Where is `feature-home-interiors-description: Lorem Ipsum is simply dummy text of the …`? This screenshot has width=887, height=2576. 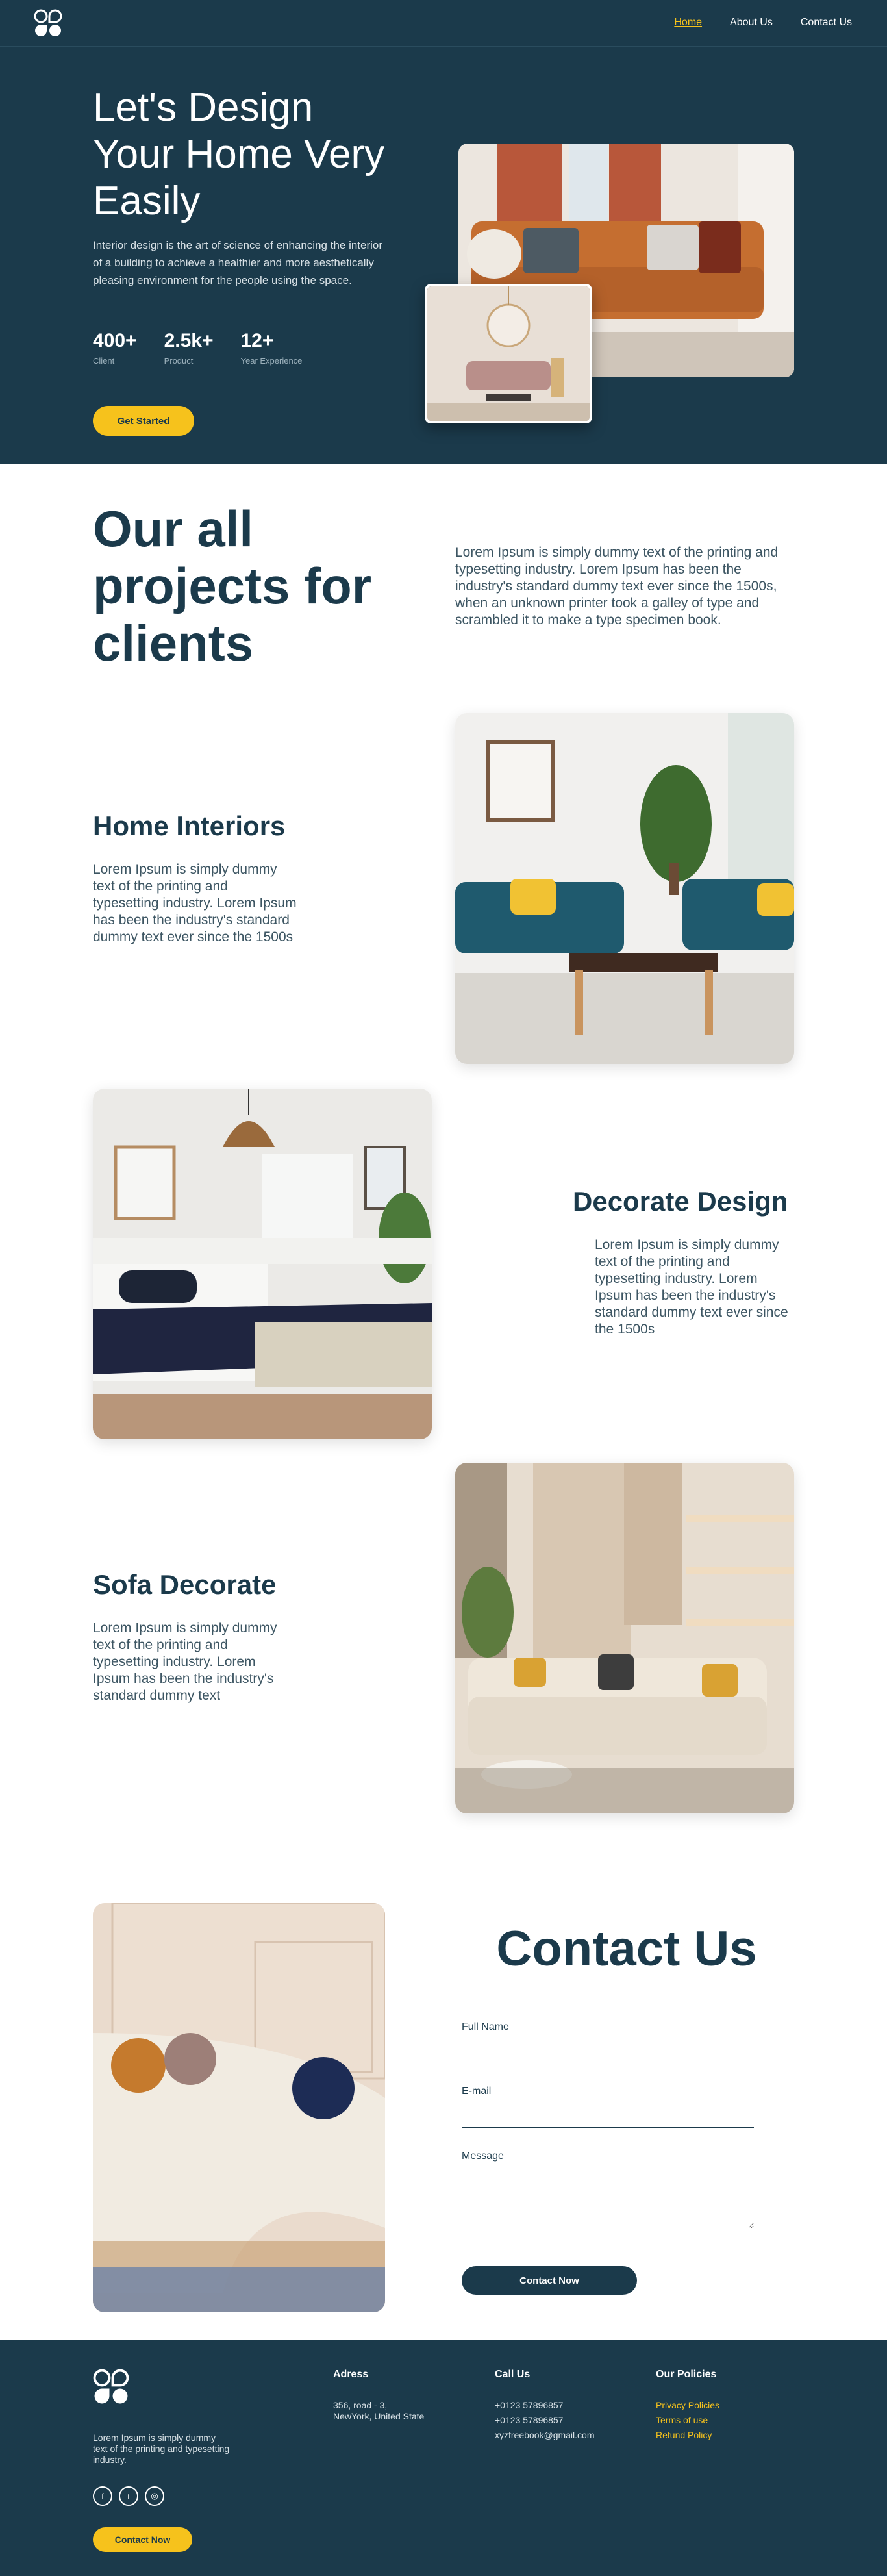
feature-home-interiors-description: Lorem Ipsum is simply dummy text of the … is located at coordinates (195, 903).